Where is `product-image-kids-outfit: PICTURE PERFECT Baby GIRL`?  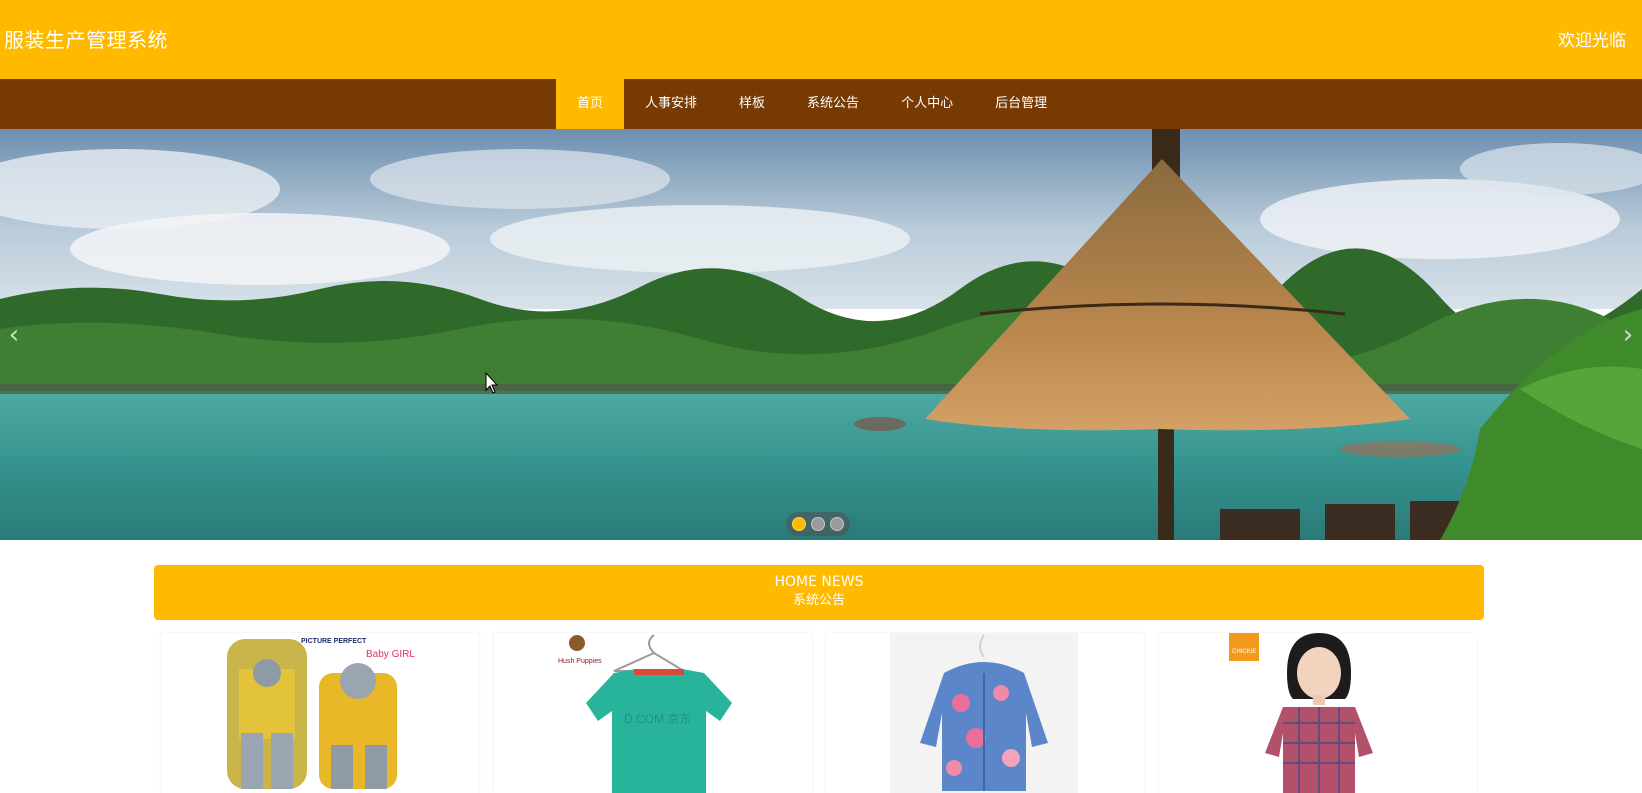 product-image-kids-outfit: PICTURE PERFECT Baby GIRL is located at coordinates (321, 713).